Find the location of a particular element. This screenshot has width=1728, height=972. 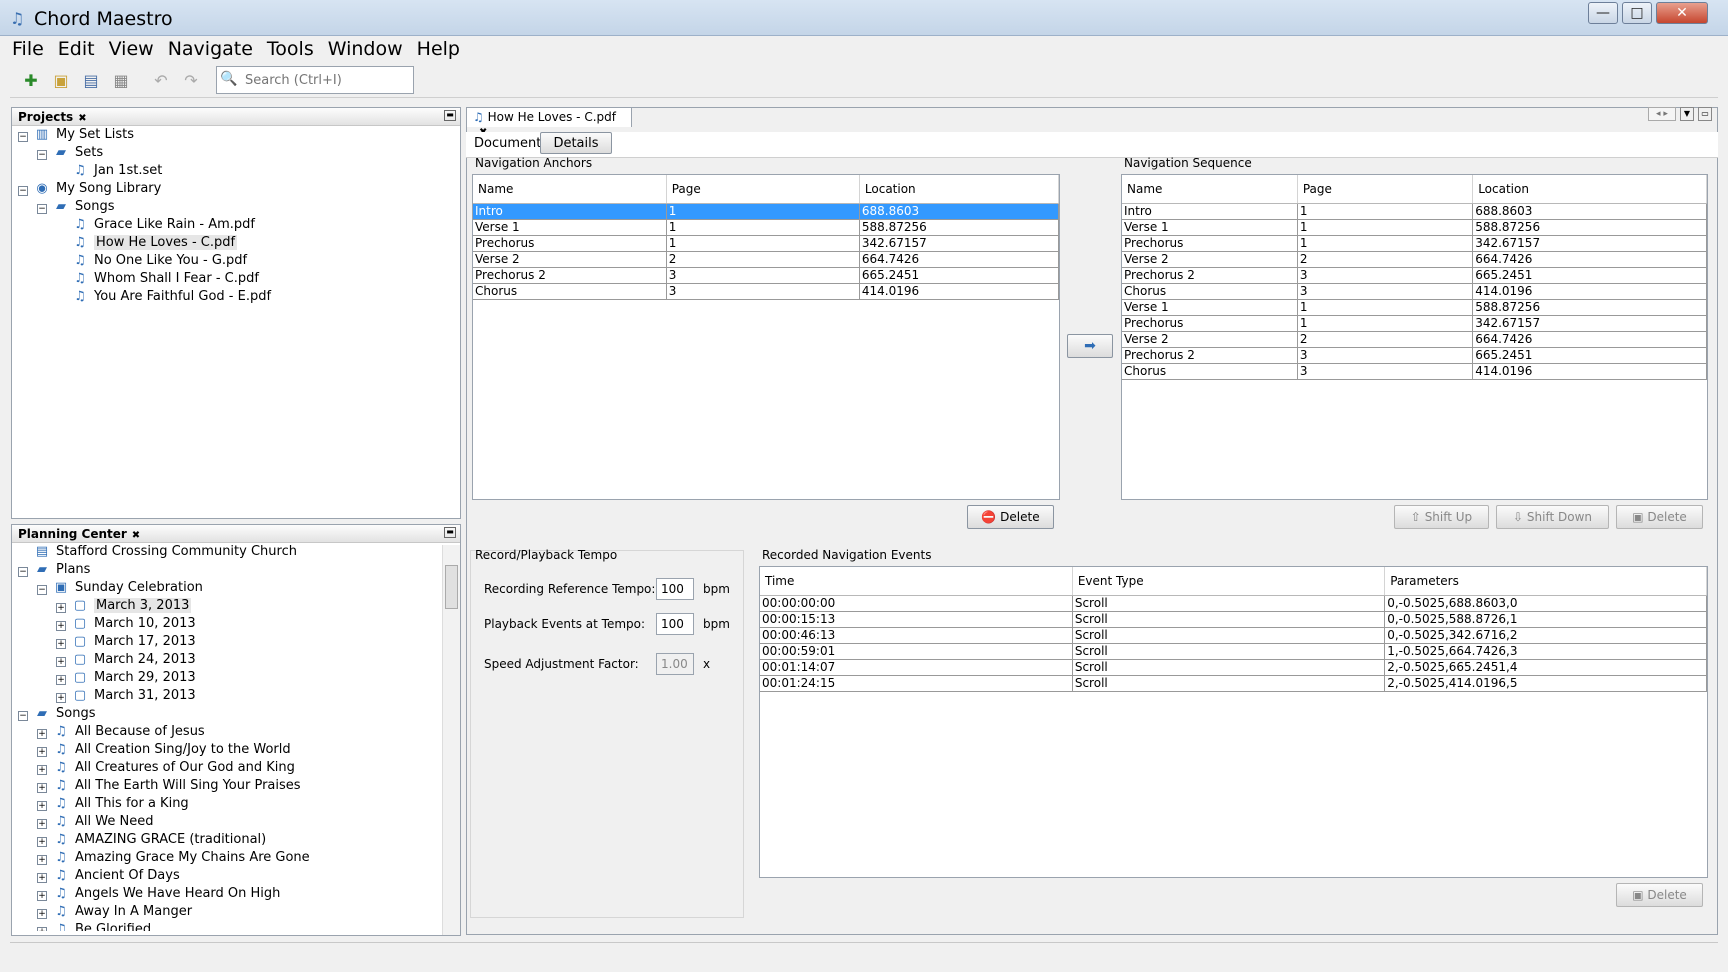

tree-item: + ♫ Be Glorified is located at coordinates (229, 926).